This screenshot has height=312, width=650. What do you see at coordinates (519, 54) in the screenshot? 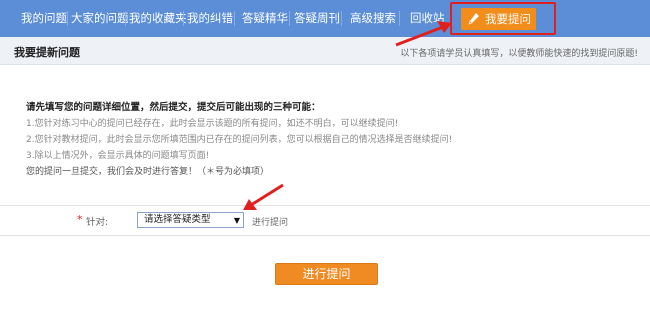
I see `header-note: 以下各项请学员认真填写，以便教师能快速的找到提问原题!` at bounding box center [519, 54].